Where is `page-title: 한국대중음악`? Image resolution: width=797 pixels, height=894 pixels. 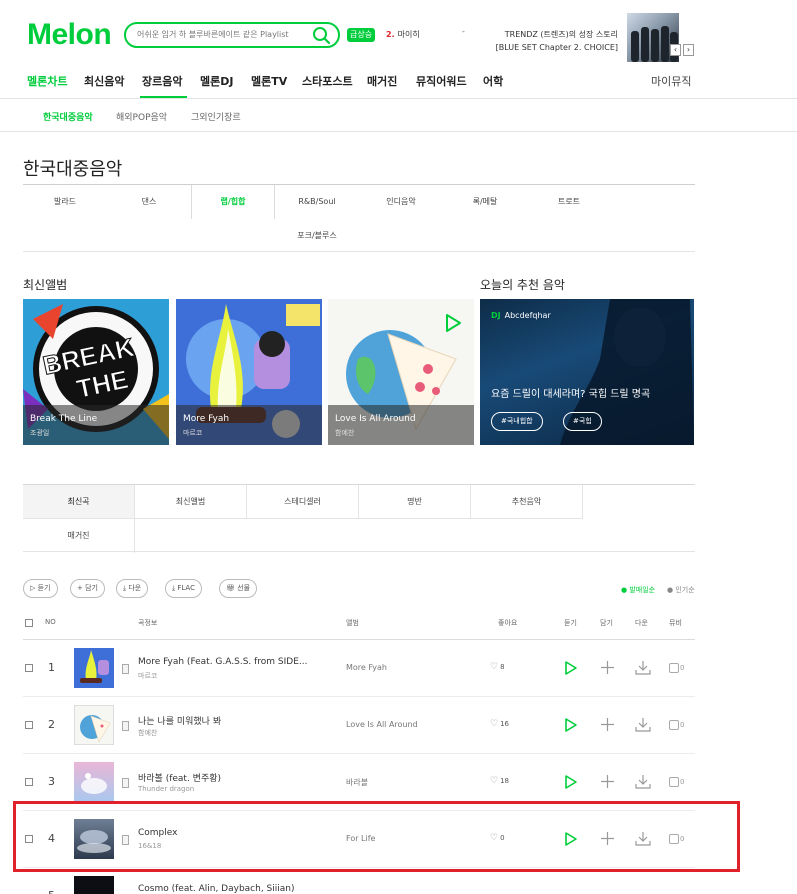 page-title: 한국대중음악 is located at coordinates (73, 169).